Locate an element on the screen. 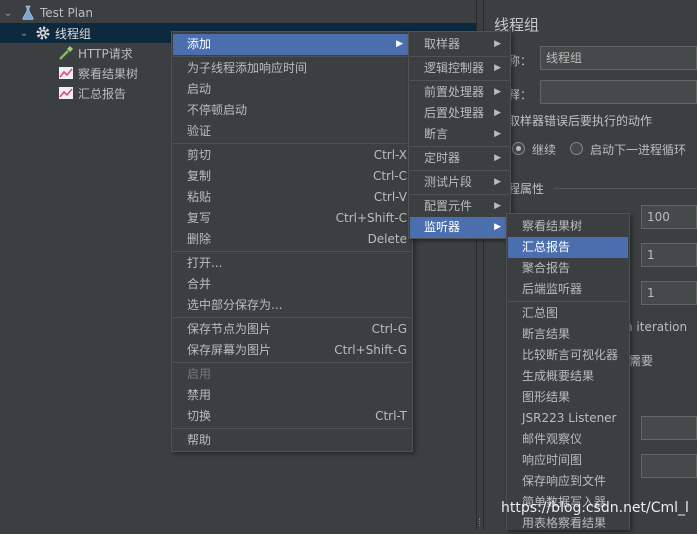  tree-label: 汇总报告 is located at coordinates (102, 93).